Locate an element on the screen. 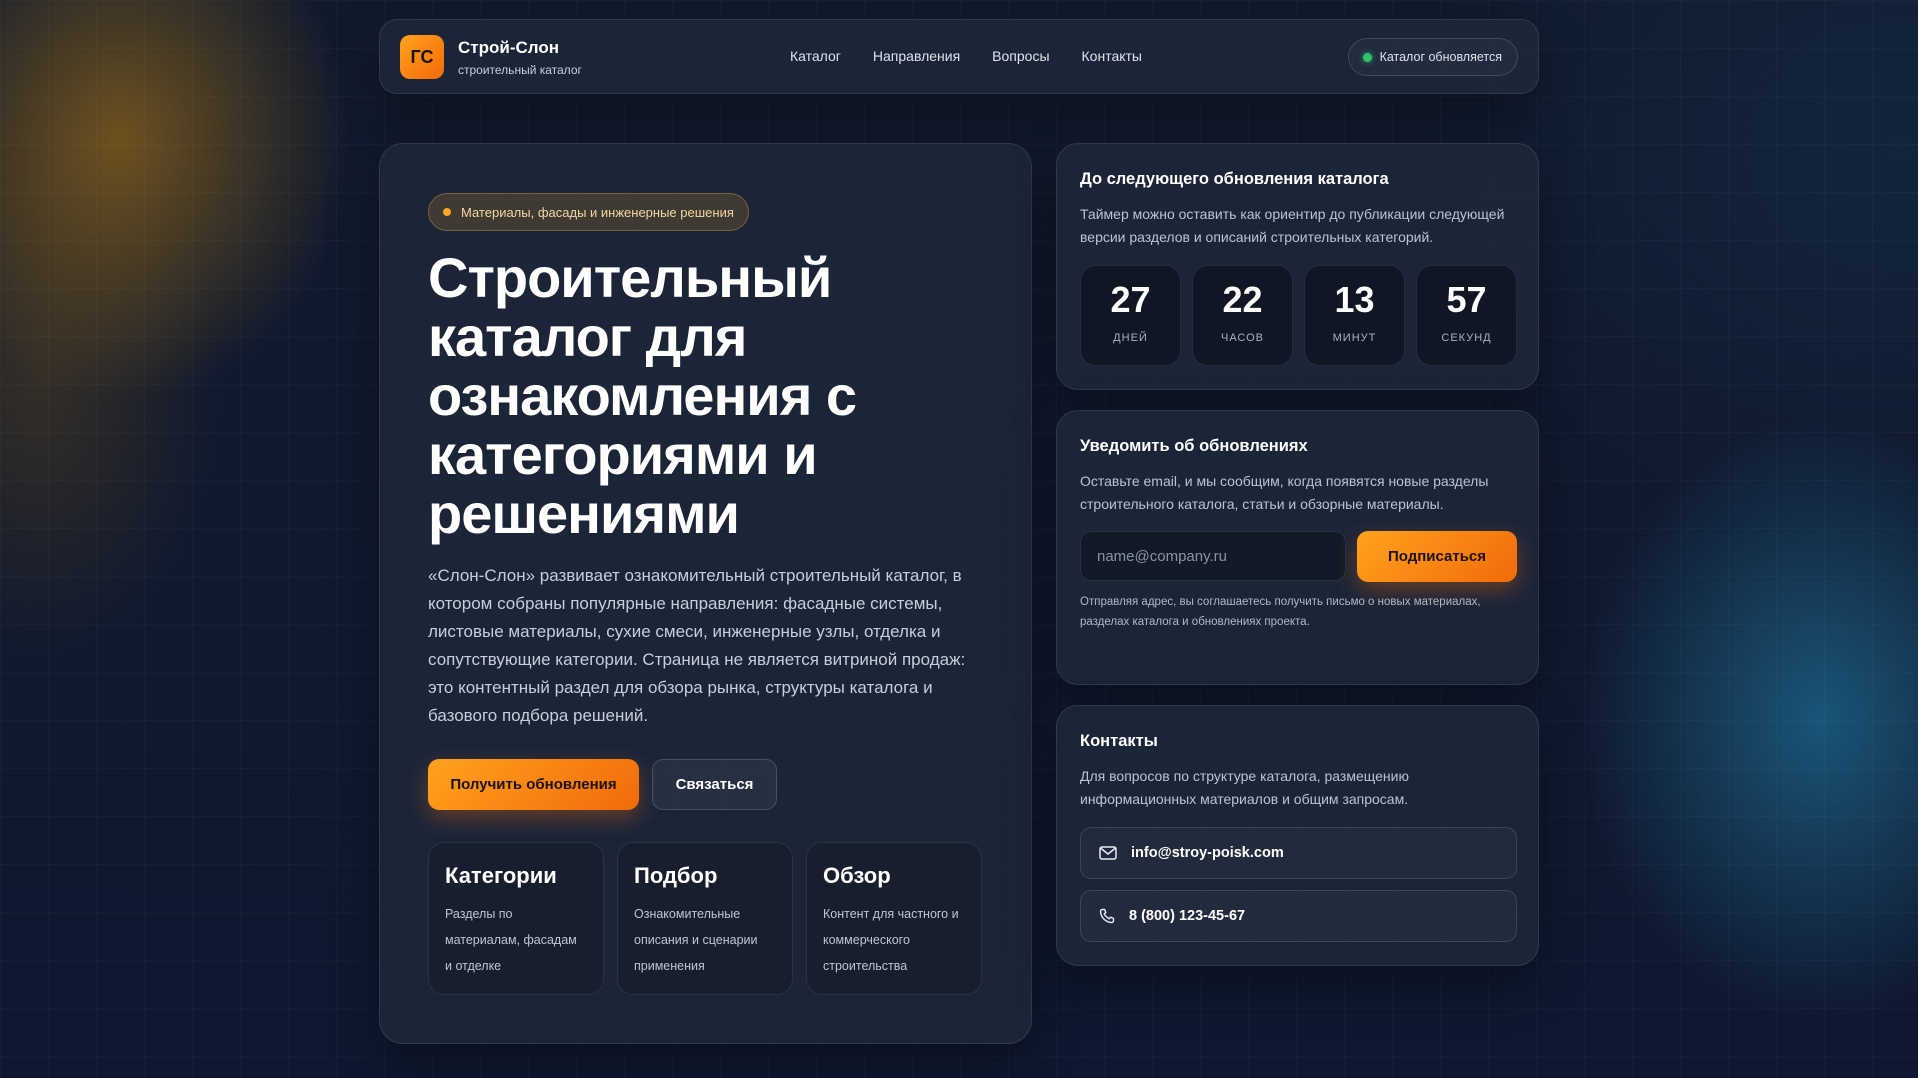 The image size is (1918, 1078). countdown-days: 27 ДНЕЙ is located at coordinates (1130, 315).